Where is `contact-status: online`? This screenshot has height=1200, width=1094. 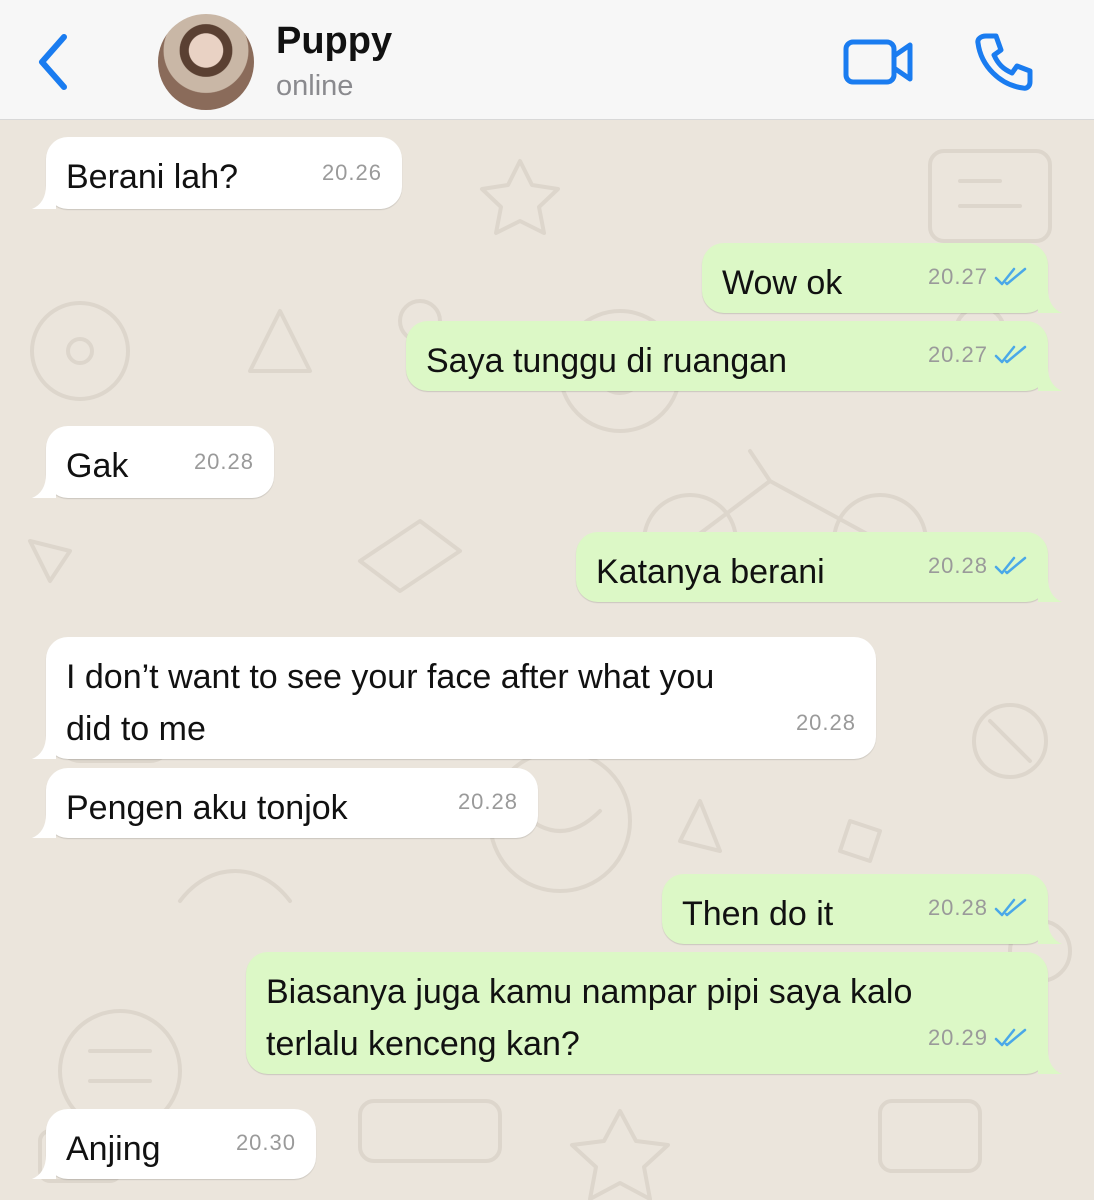
contact-status: online is located at coordinates (315, 86).